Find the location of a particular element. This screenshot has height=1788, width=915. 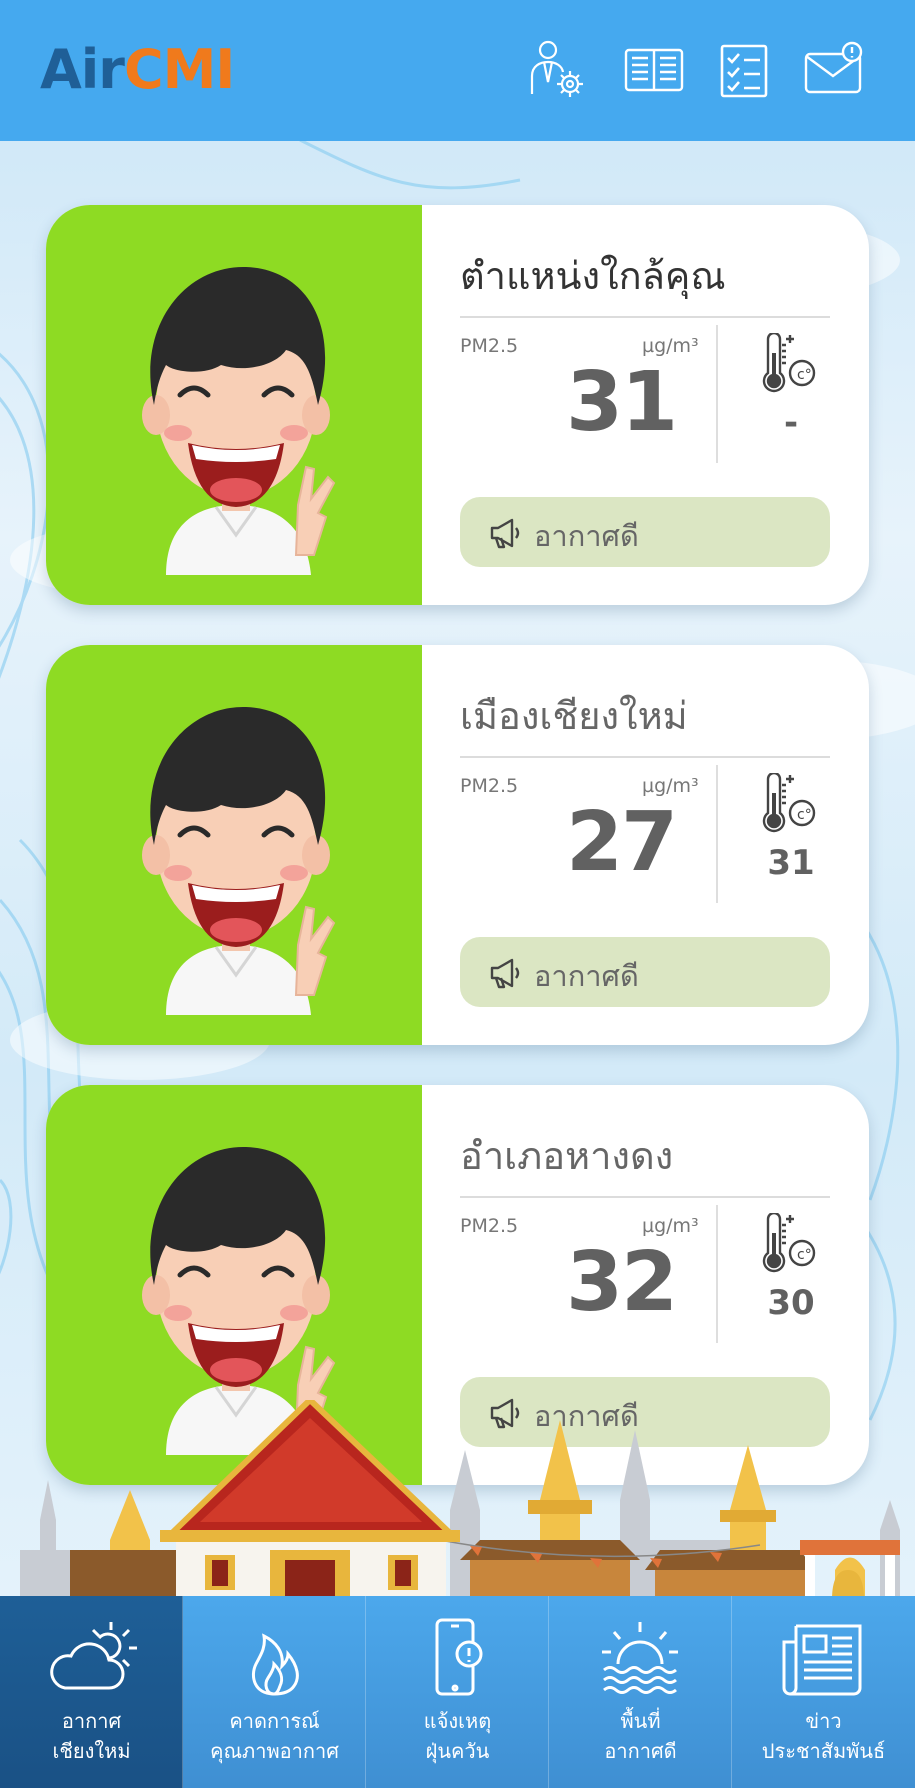

nav-label-line2: อากาศดี is located at coordinates (640, 1751).